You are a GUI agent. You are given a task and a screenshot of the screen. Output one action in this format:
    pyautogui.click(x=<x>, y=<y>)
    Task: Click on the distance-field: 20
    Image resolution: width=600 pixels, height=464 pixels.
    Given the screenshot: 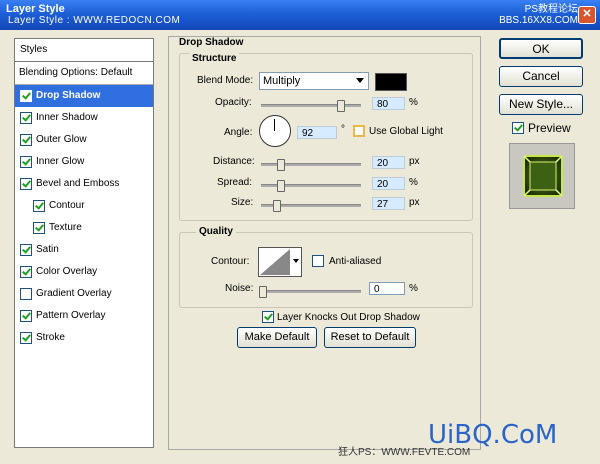 What is the action you would take?
    pyautogui.click(x=388, y=162)
    